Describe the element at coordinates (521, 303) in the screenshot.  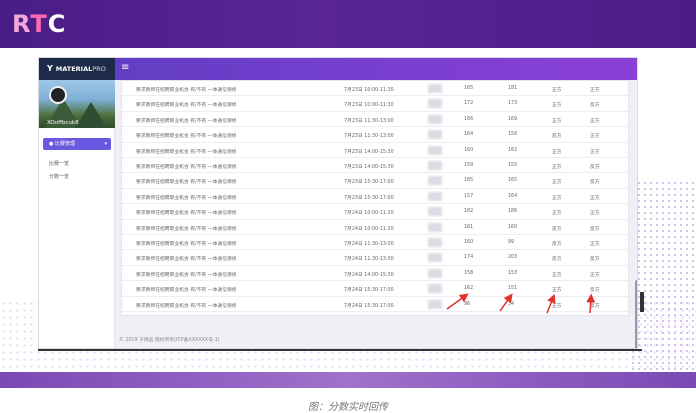
I see `annotation-arrows` at that location.